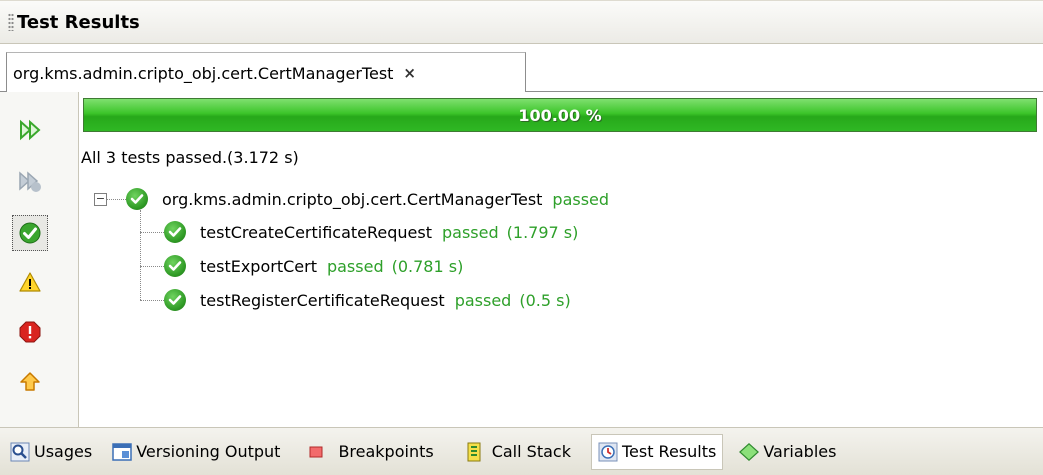  I want to click on tab-label: Usages, so click(63, 451).